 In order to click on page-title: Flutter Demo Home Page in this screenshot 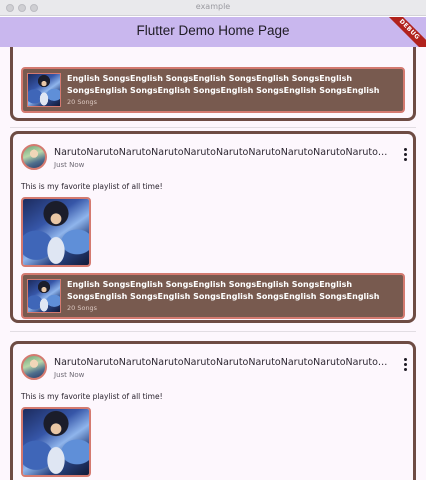, I will do `click(213, 30)`.